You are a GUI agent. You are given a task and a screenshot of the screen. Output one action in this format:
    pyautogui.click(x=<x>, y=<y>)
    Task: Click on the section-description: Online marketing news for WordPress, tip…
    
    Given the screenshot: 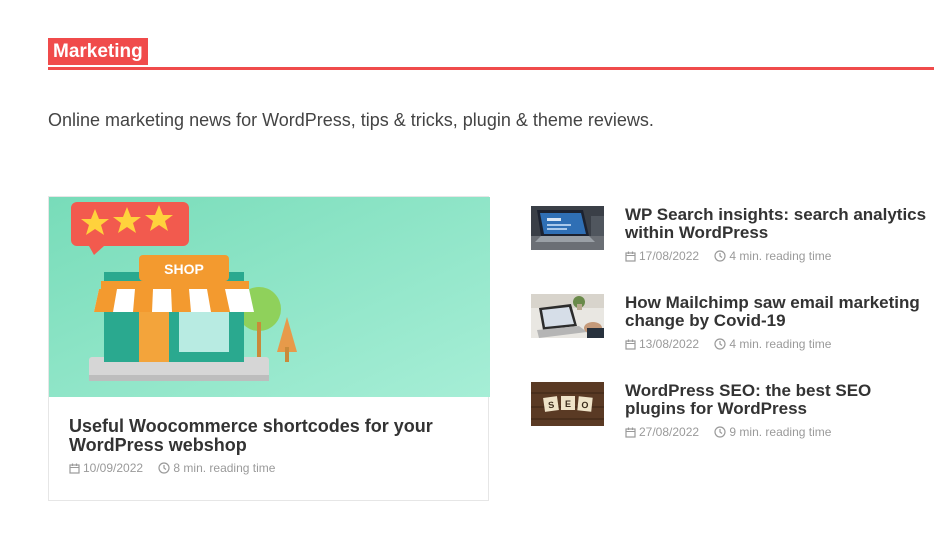 What is the action you would take?
    pyautogui.click(x=351, y=120)
    